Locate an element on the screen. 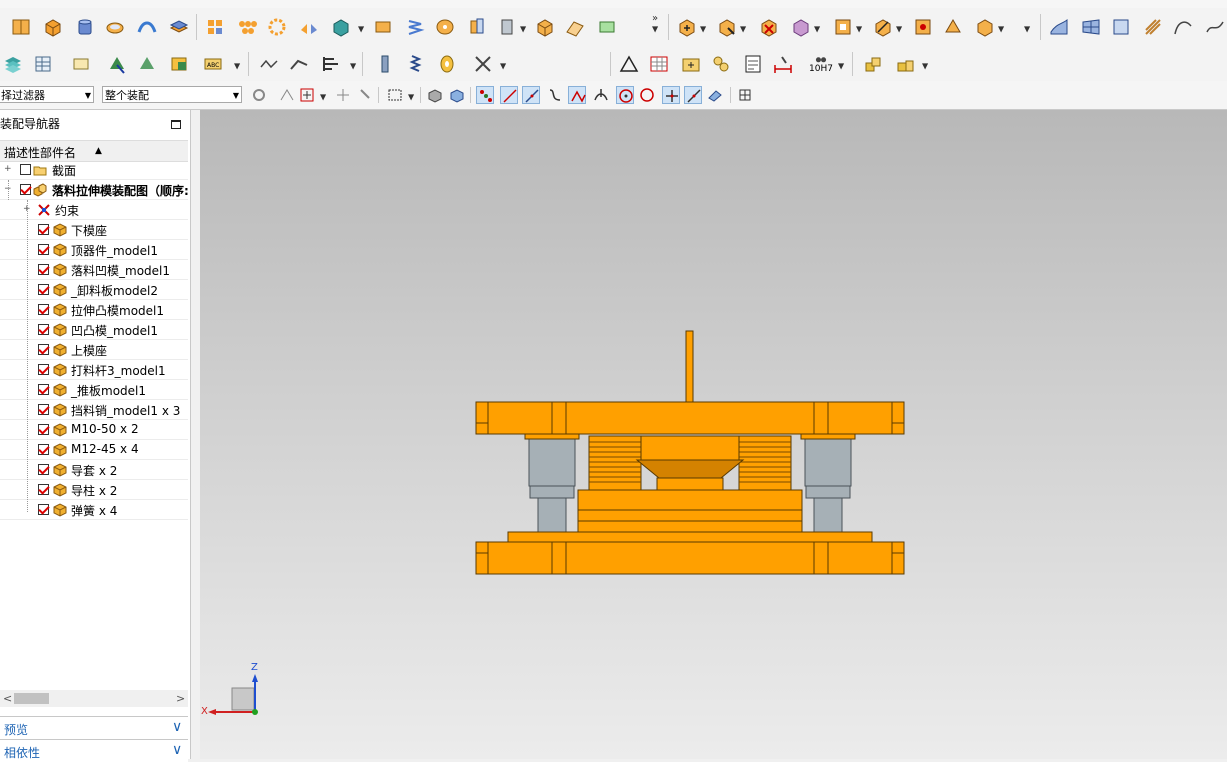 This screenshot has width=1227, height=762. new-component-icon is located at coordinates (727, 27).